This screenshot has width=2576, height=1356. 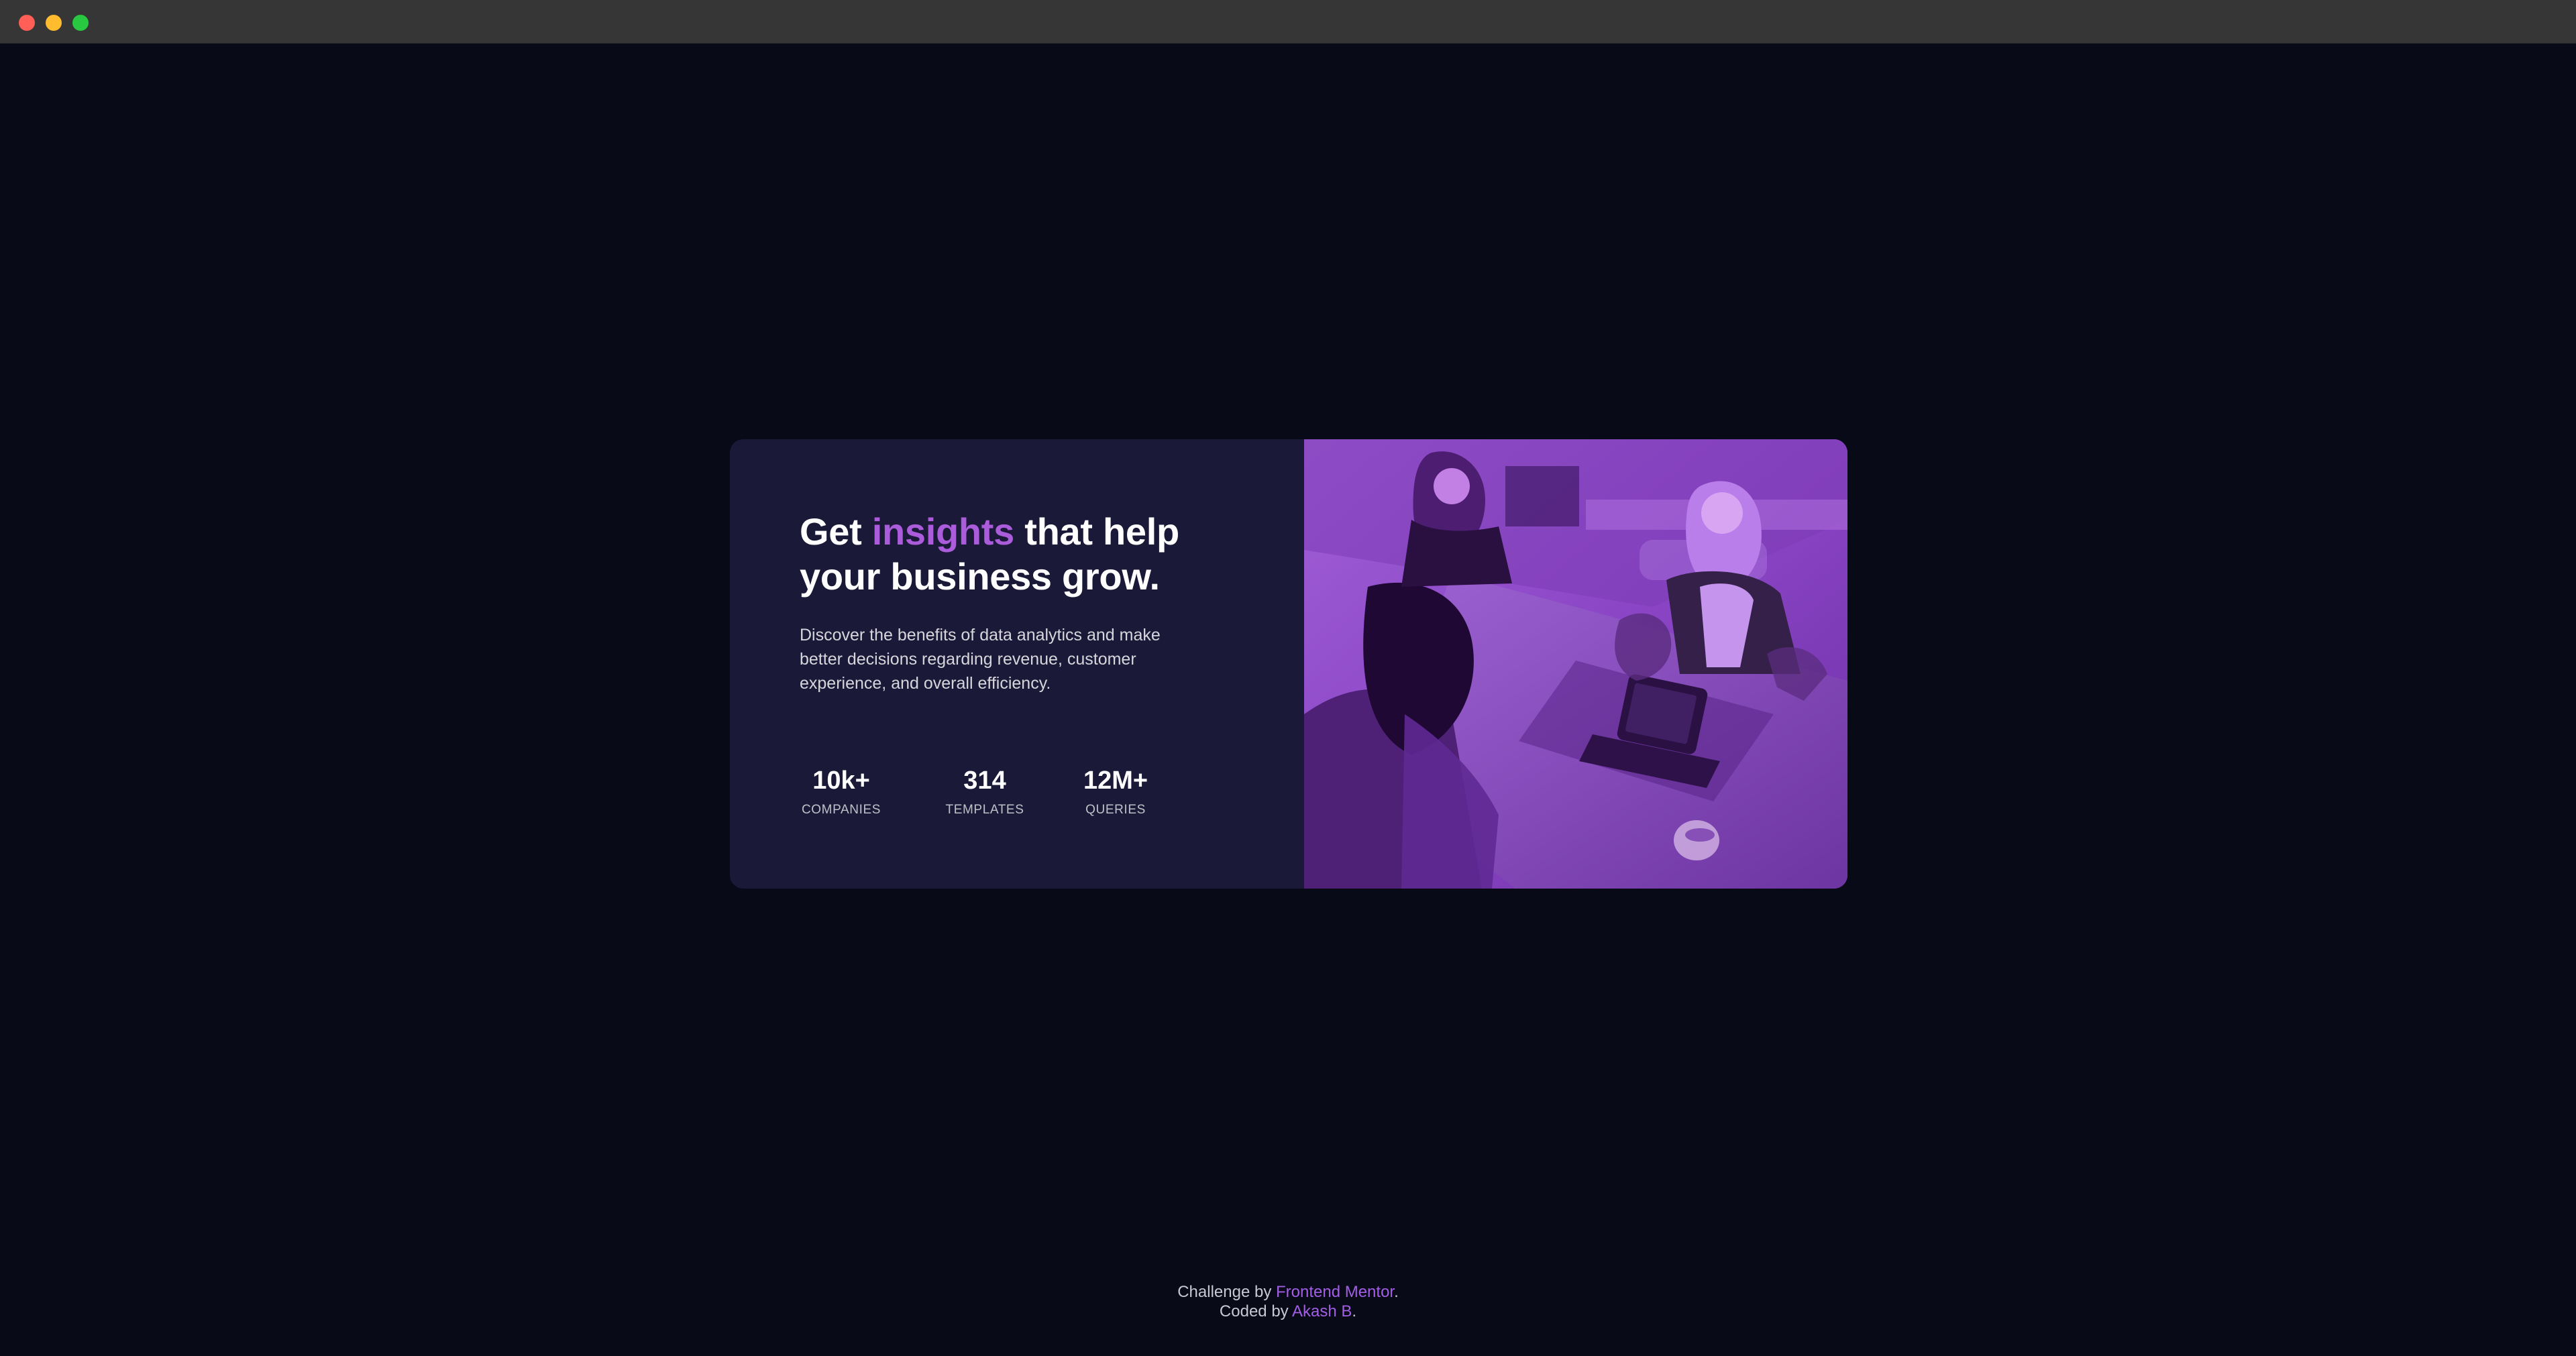 I want to click on stat-label: TEMPLATES, so click(x=984, y=810).